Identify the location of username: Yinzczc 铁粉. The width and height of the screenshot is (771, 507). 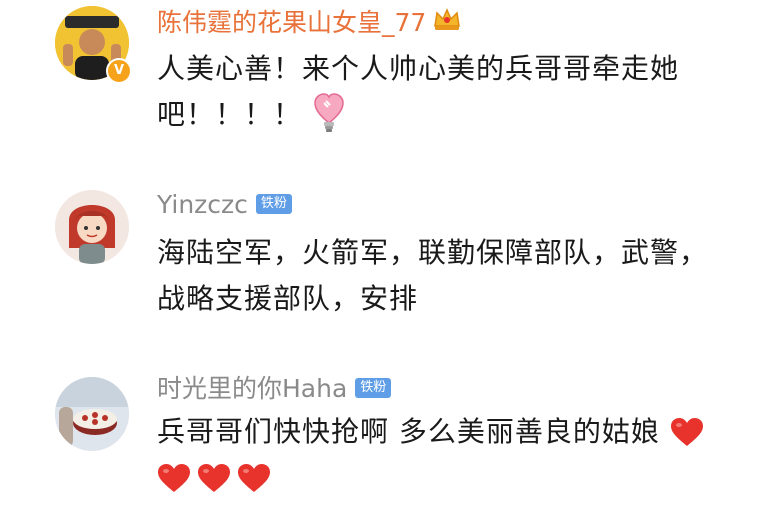
(224, 205).